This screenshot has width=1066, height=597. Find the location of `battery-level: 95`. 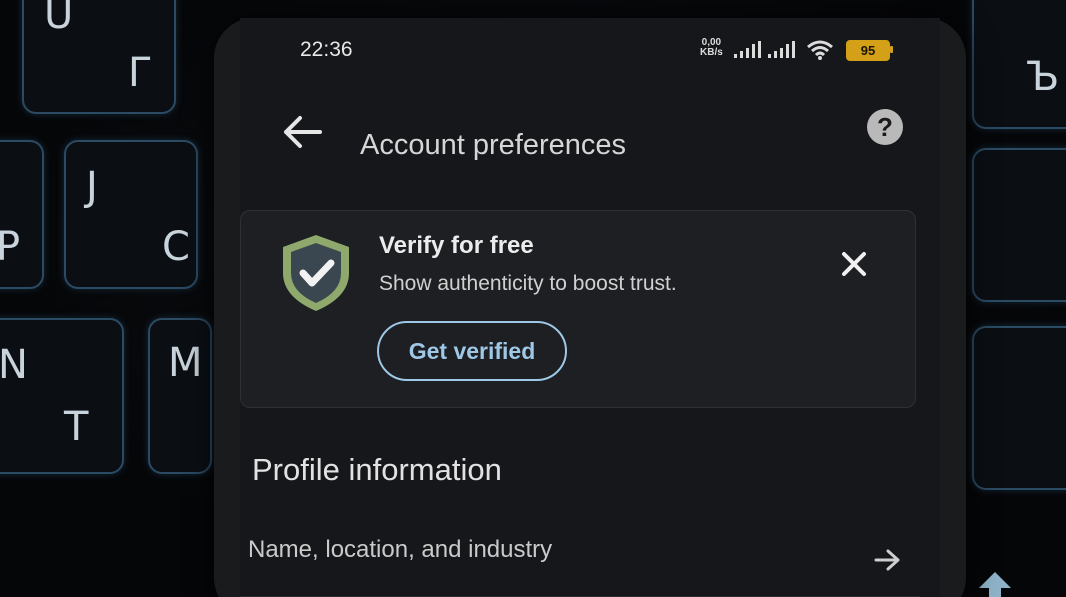

battery-level: 95 is located at coordinates (868, 50).